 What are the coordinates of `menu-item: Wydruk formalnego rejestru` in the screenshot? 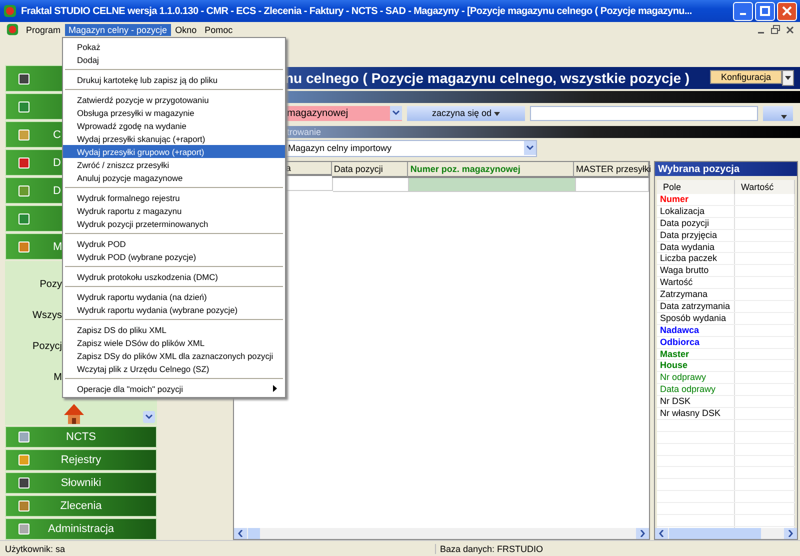 It's located at (174, 197).